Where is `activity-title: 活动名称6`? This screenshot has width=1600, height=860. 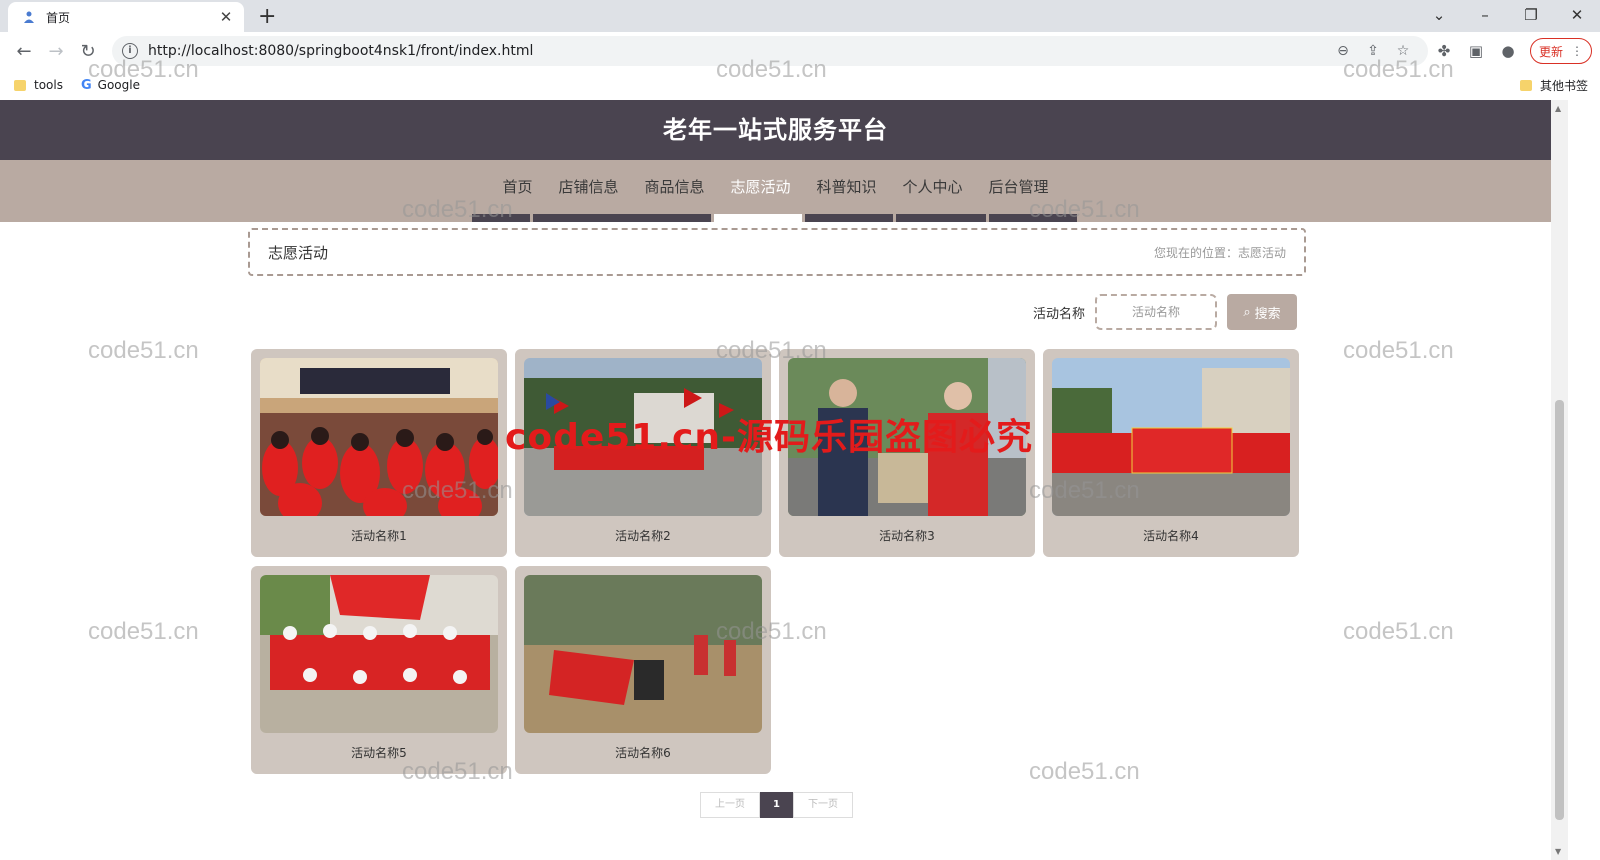
activity-title: 活动名称6 is located at coordinates (643, 752).